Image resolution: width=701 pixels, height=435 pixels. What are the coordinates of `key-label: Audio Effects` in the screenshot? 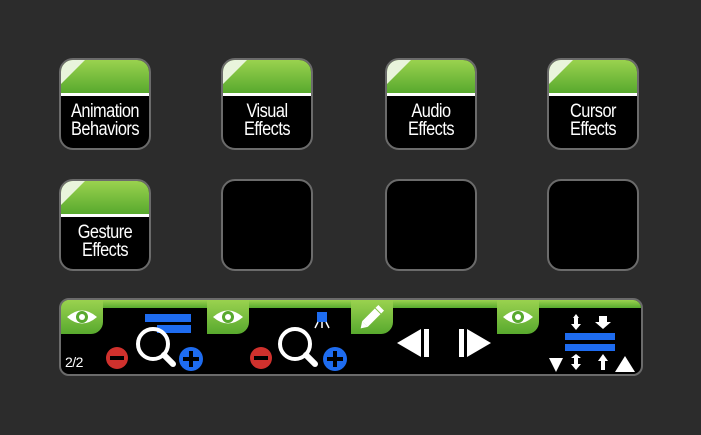 It's located at (431, 120).